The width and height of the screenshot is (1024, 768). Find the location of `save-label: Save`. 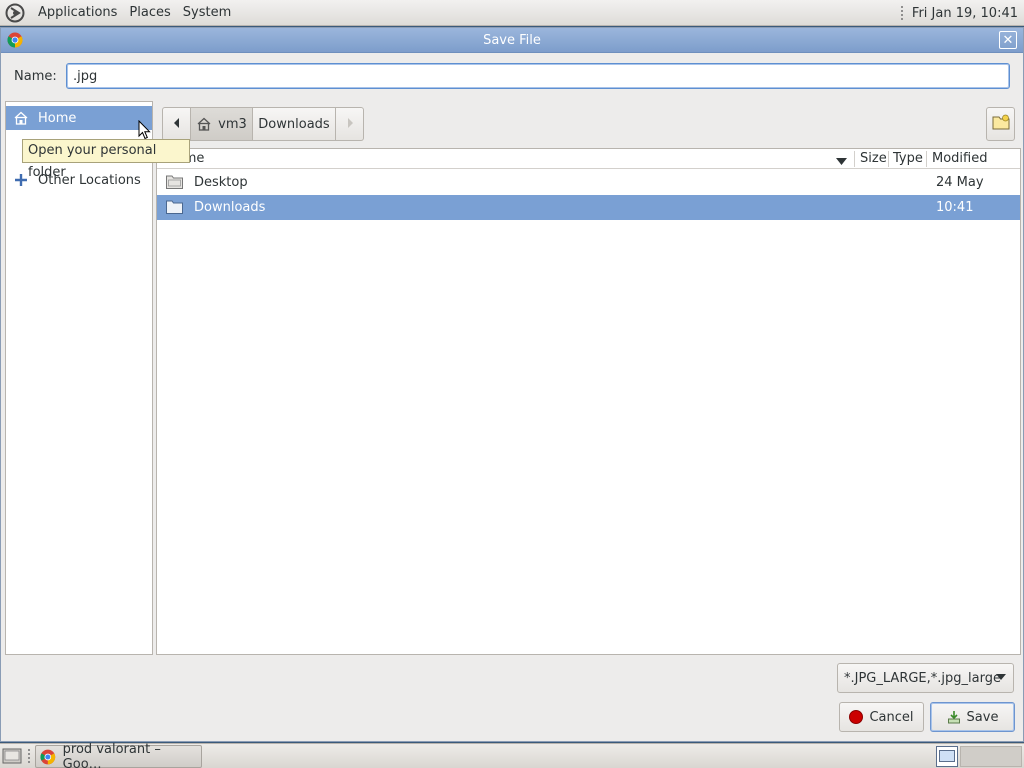

save-label: Save is located at coordinates (982, 717).